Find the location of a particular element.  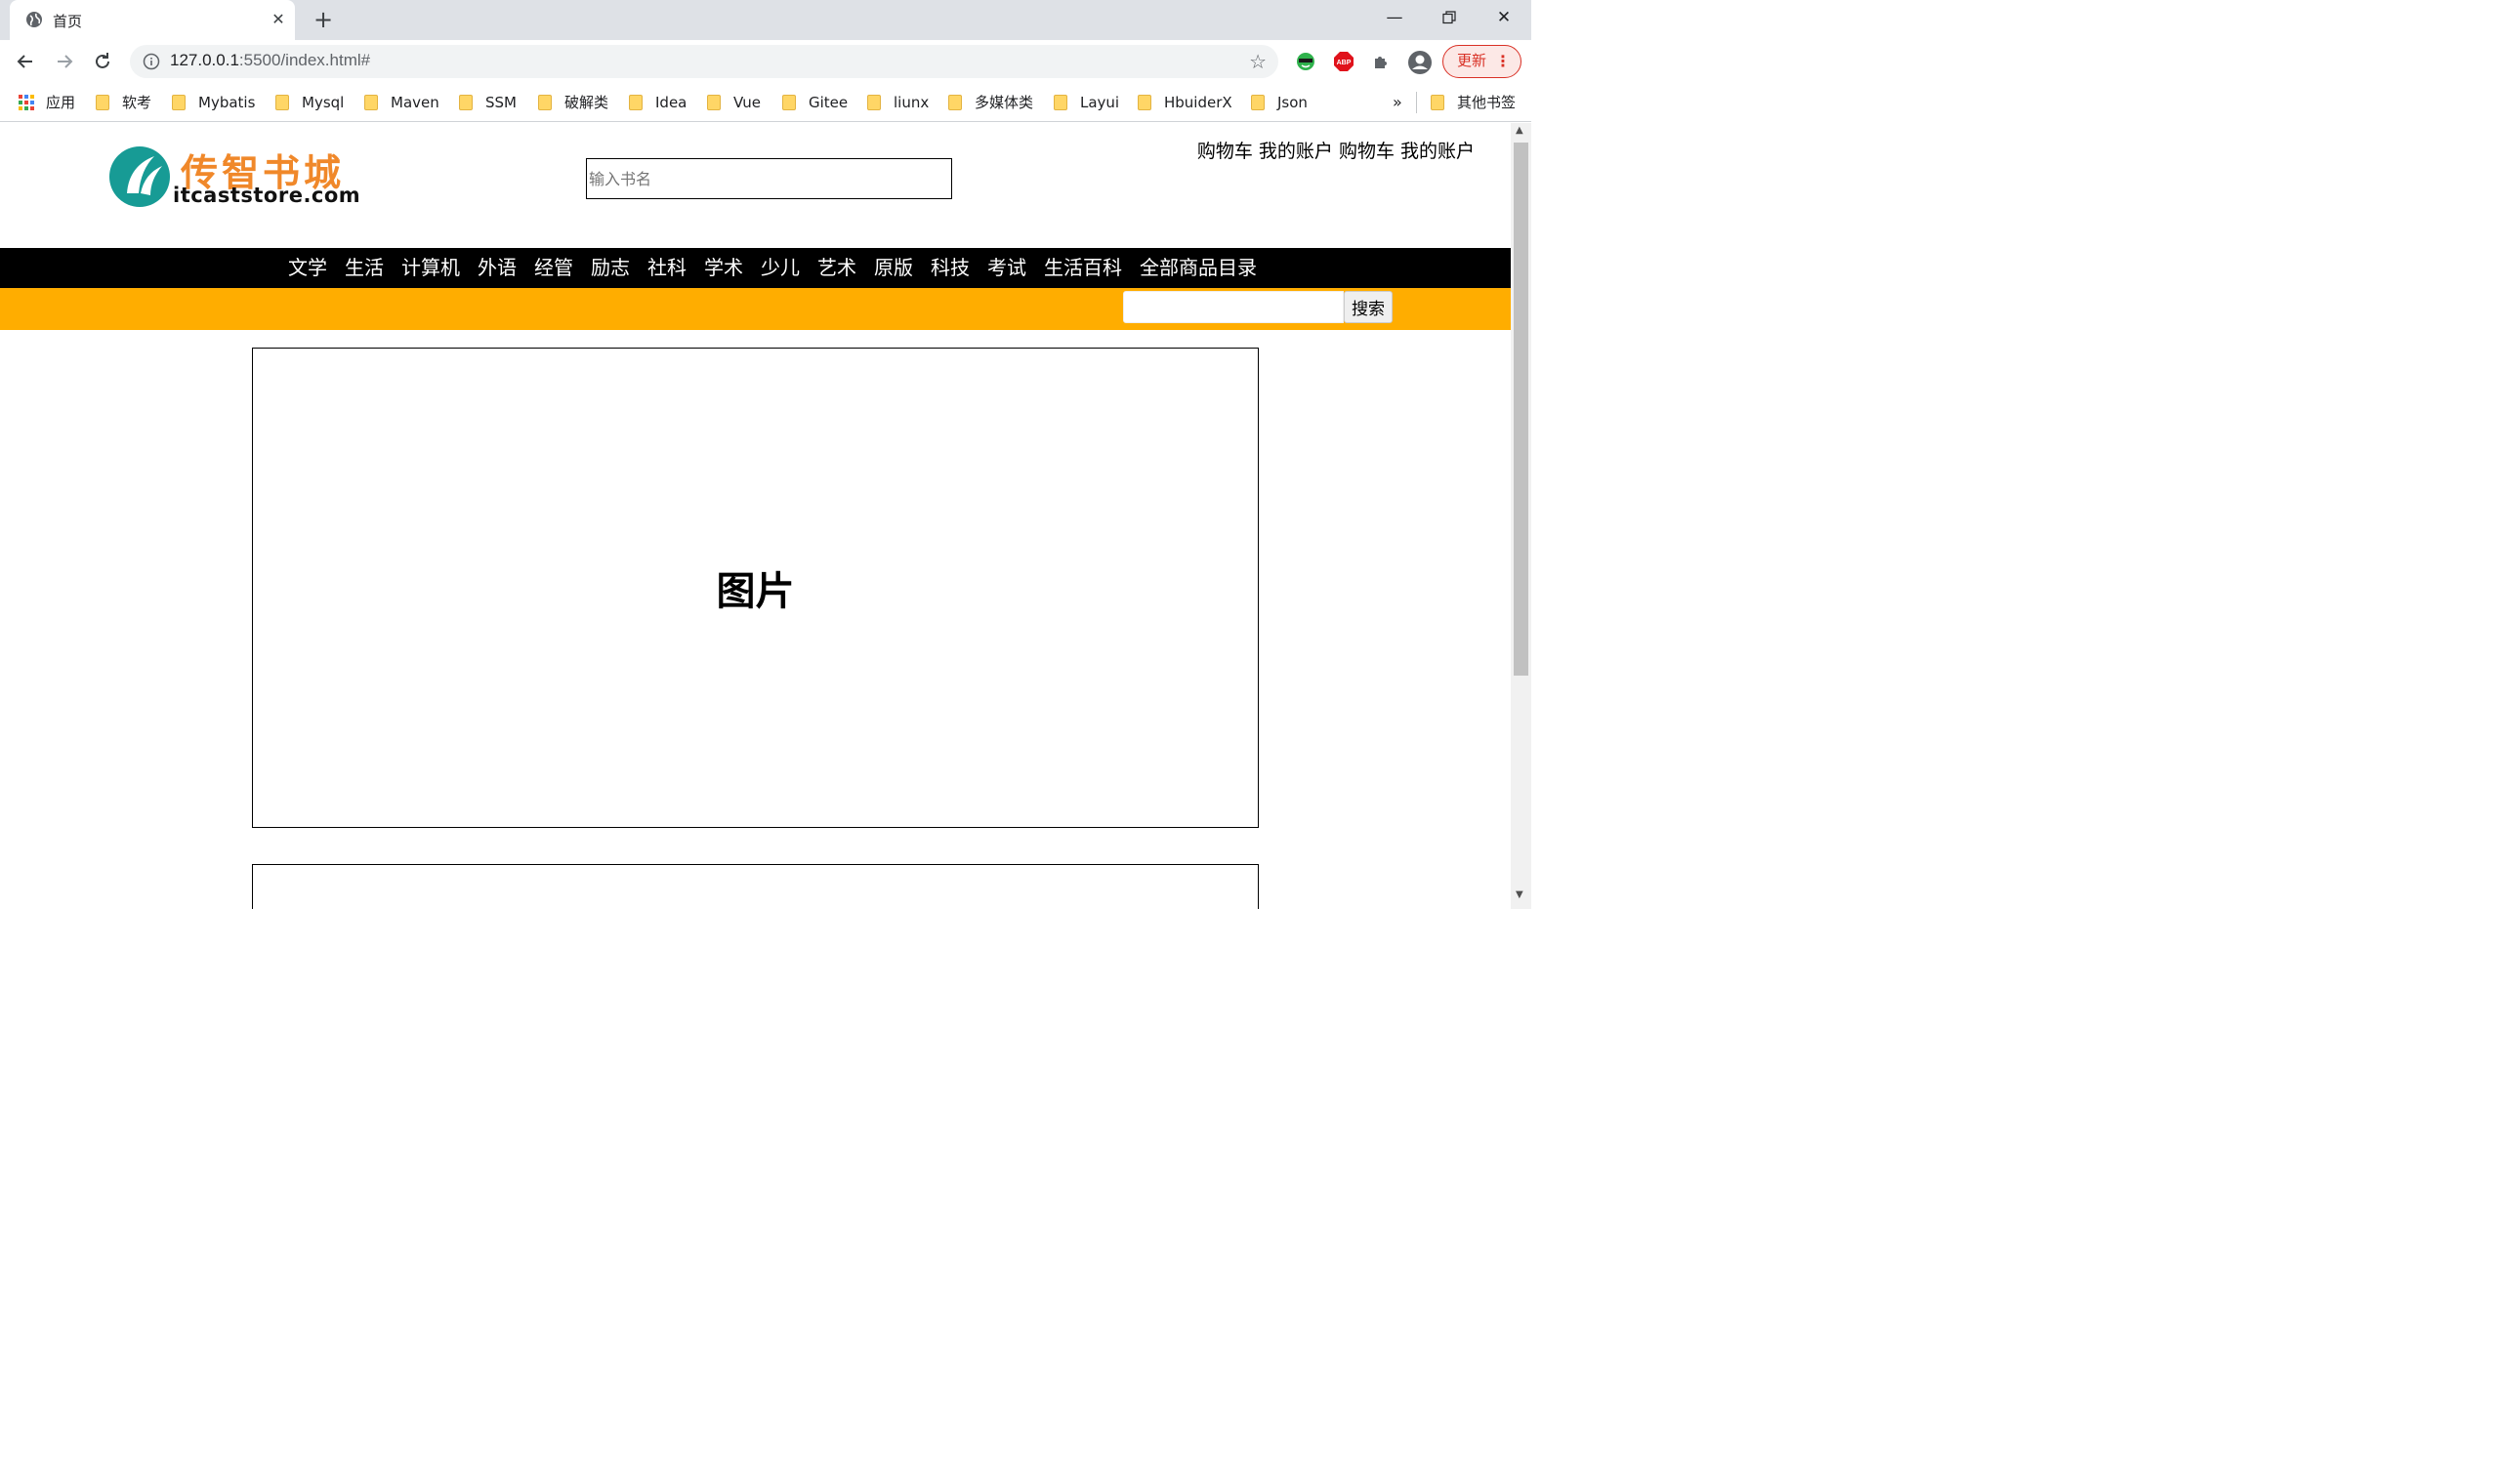

update-button: 更新 ⋮ is located at coordinates (1481, 62).